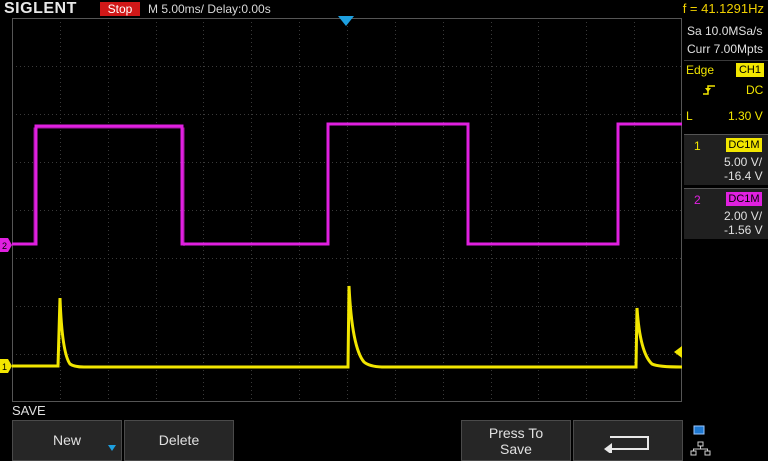  I want to click on trigger-position-marker, so click(347, 22).